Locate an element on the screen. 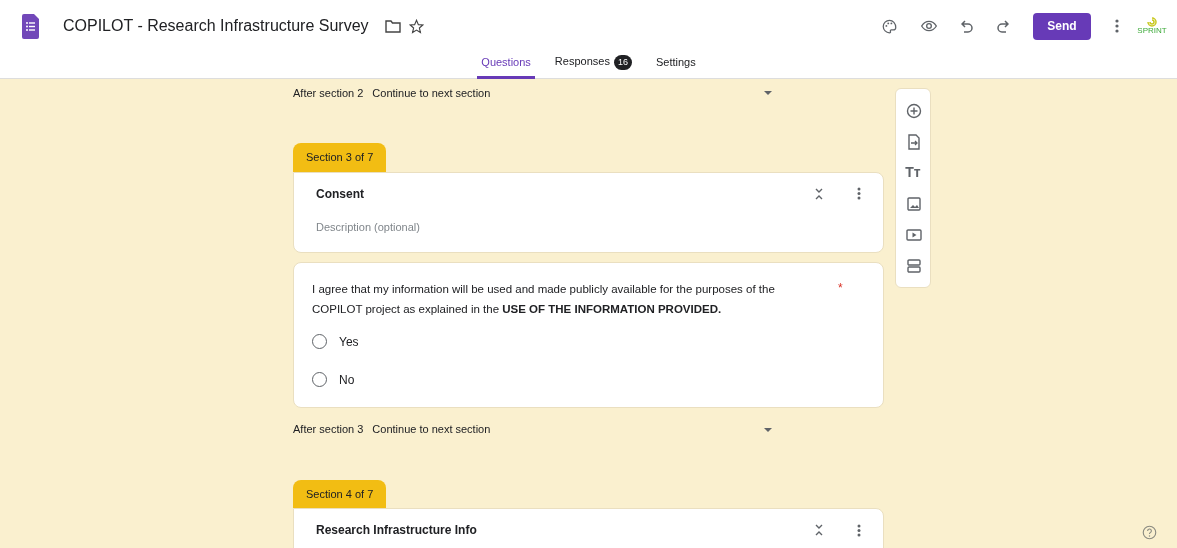 This screenshot has height=548, width=1177. section-title: Consent is located at coordinates (565, 193).